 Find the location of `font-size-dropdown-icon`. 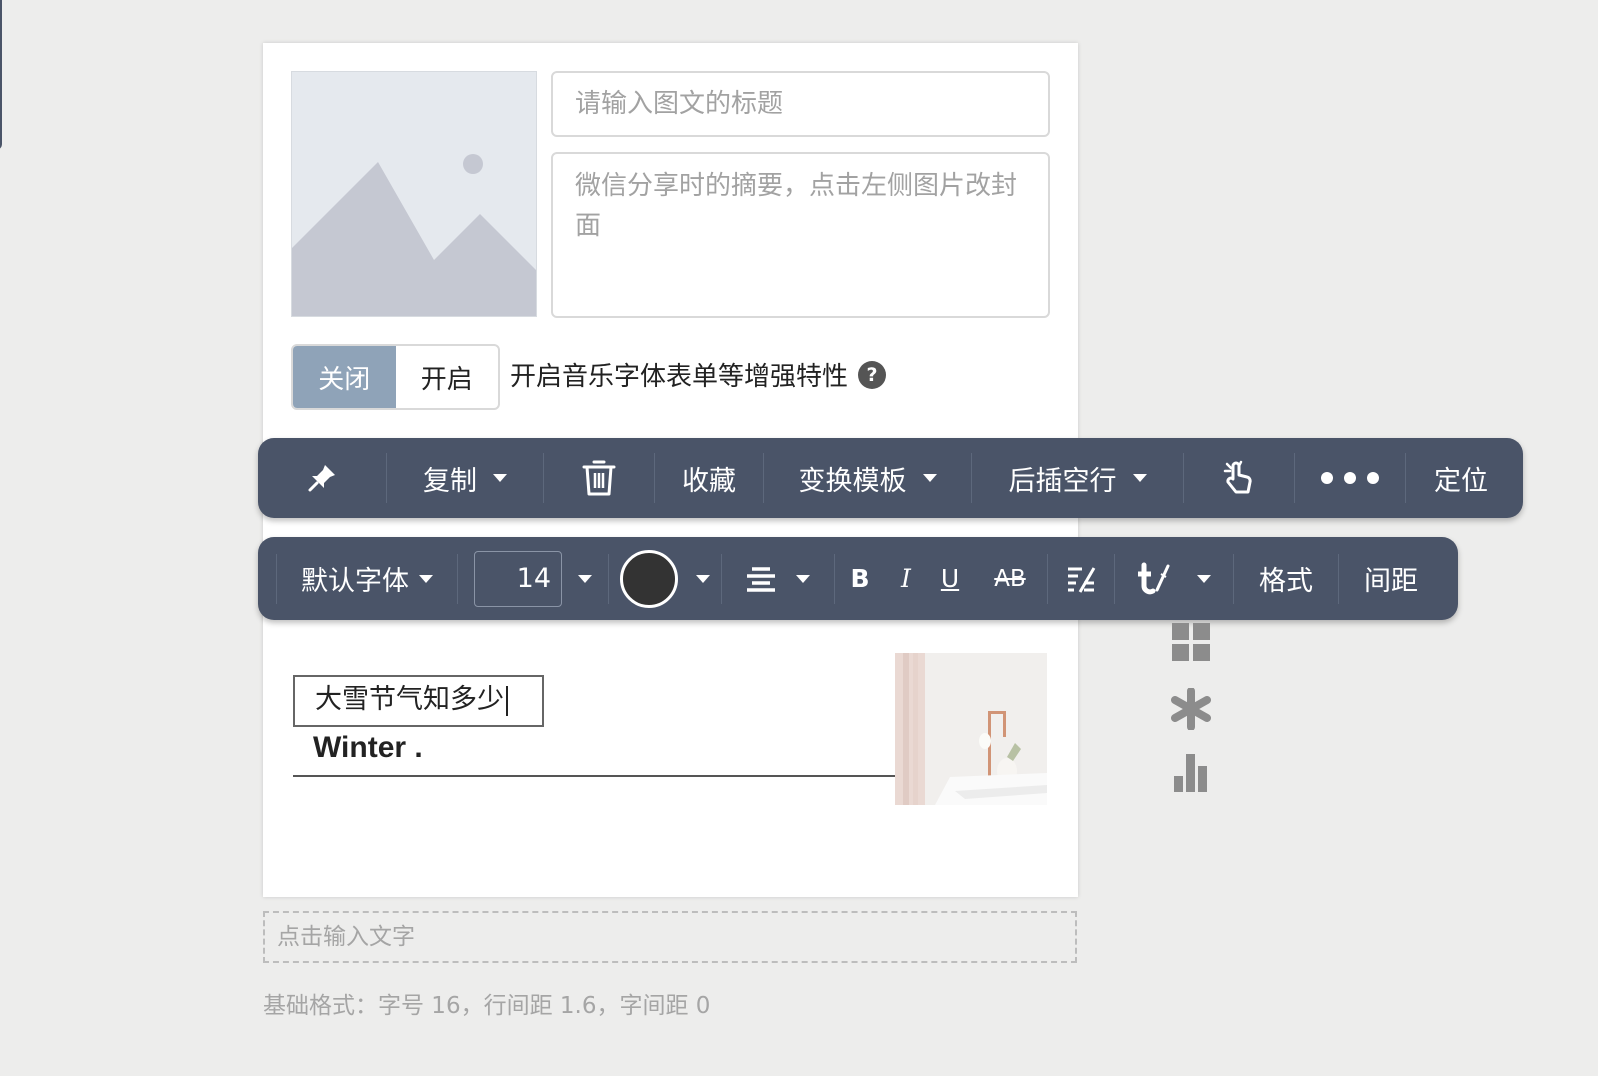

font-size-dropdown-icon is located at coordinates (585, 578).